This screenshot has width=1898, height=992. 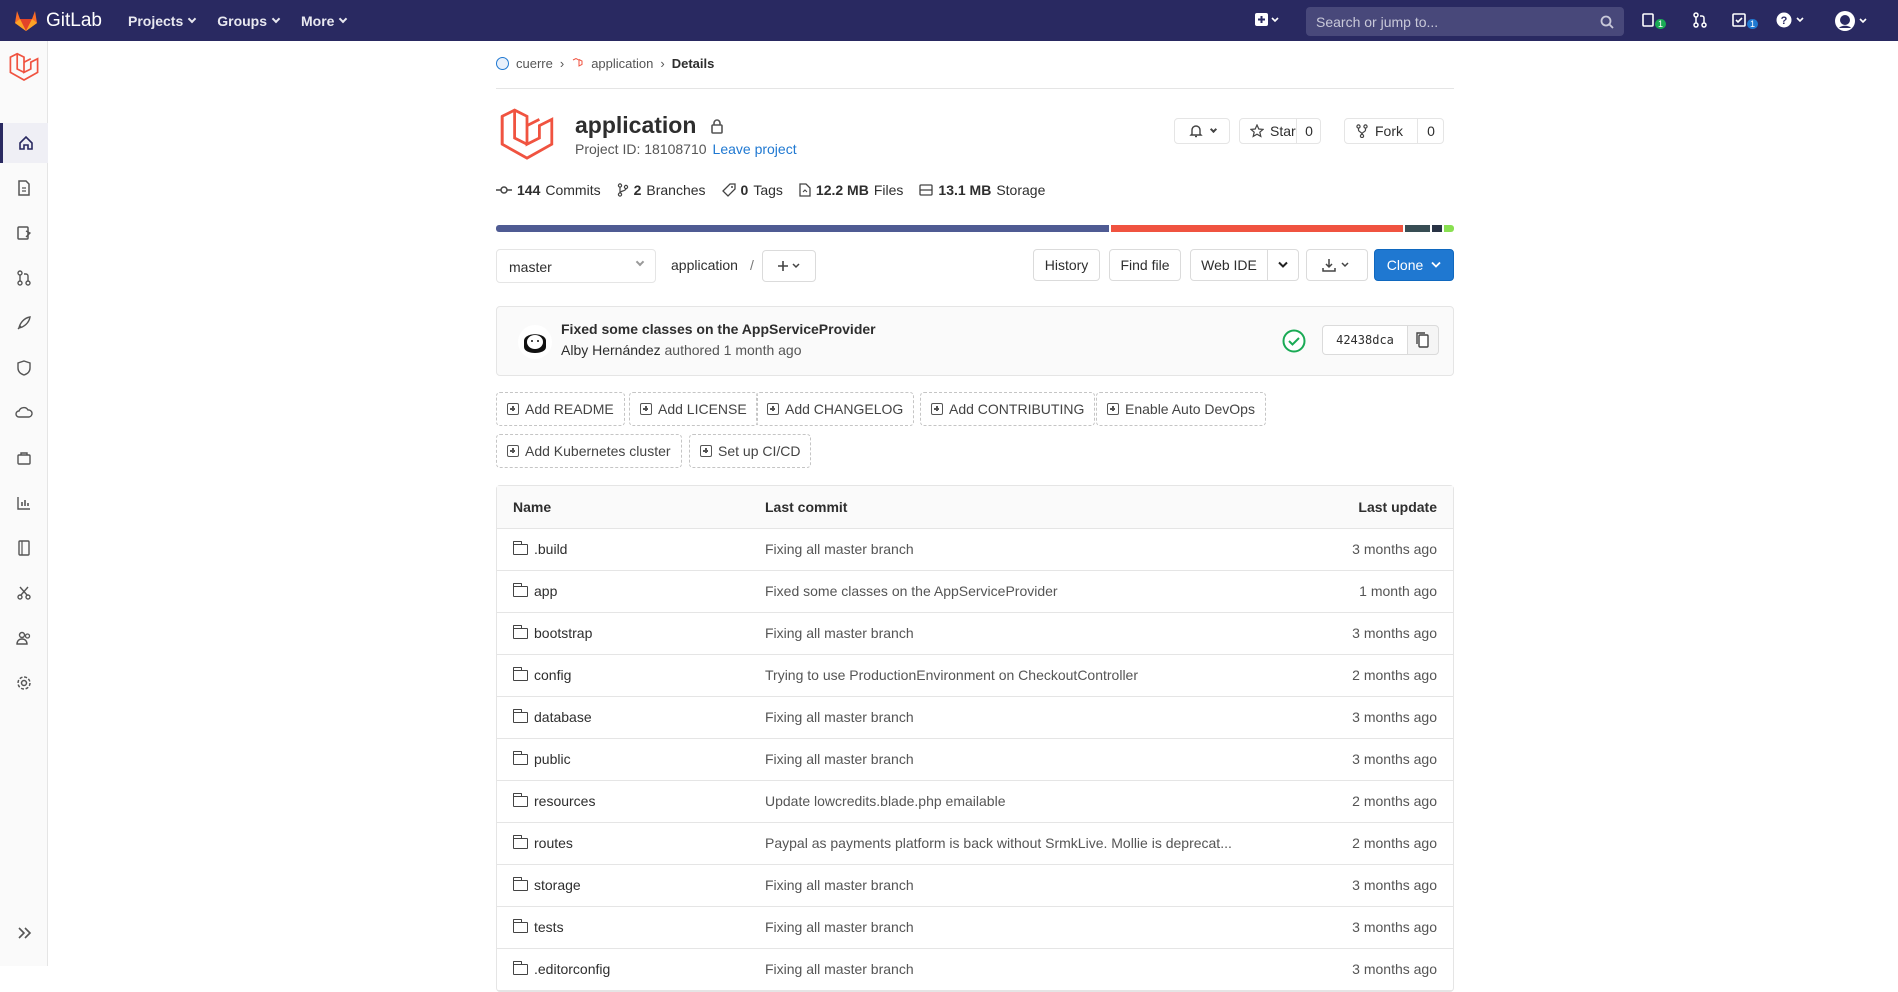 What do you see at coordinates (1414, 265) in the screenshot?
I see `clone-dropdown: Clone` at bounding box center [1414, 265].